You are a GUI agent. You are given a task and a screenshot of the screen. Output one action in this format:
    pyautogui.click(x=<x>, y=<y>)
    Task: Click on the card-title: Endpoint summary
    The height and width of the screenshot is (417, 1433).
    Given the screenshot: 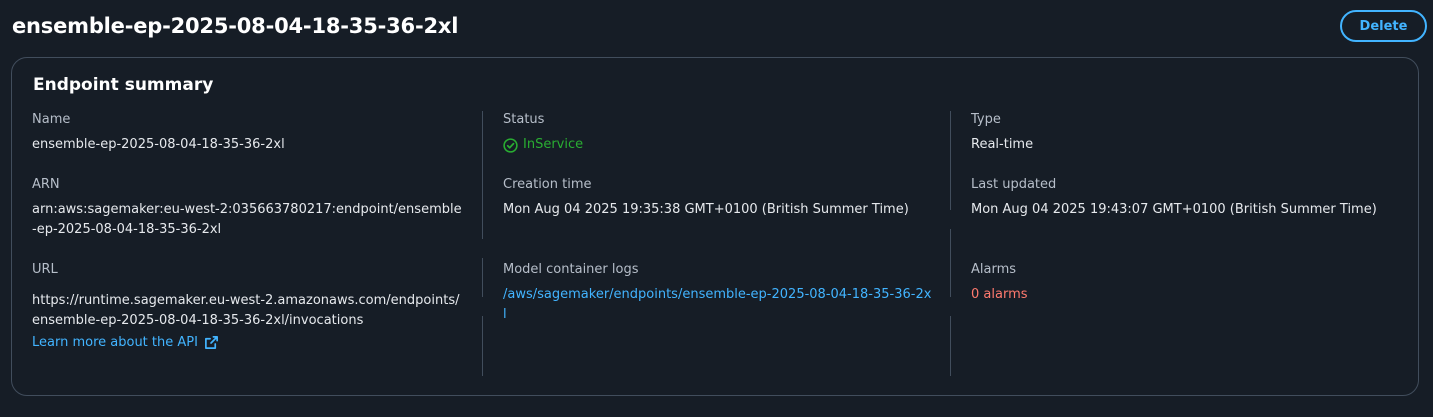 What is the action you would take?
    pyautogui.click(x=123, y=85)
    